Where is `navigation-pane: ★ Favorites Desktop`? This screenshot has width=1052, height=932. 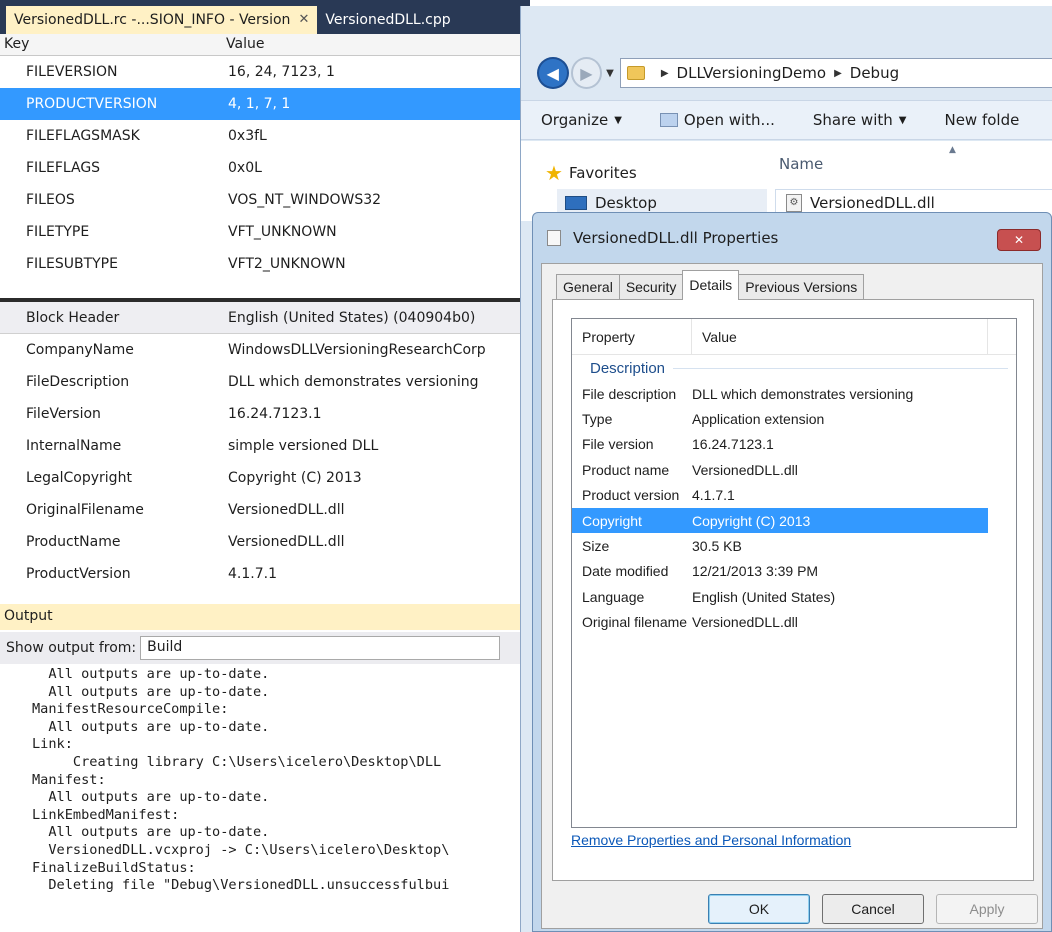
navigation-pane: ★ Favorites Desktop is located at coordinates (651, 181).